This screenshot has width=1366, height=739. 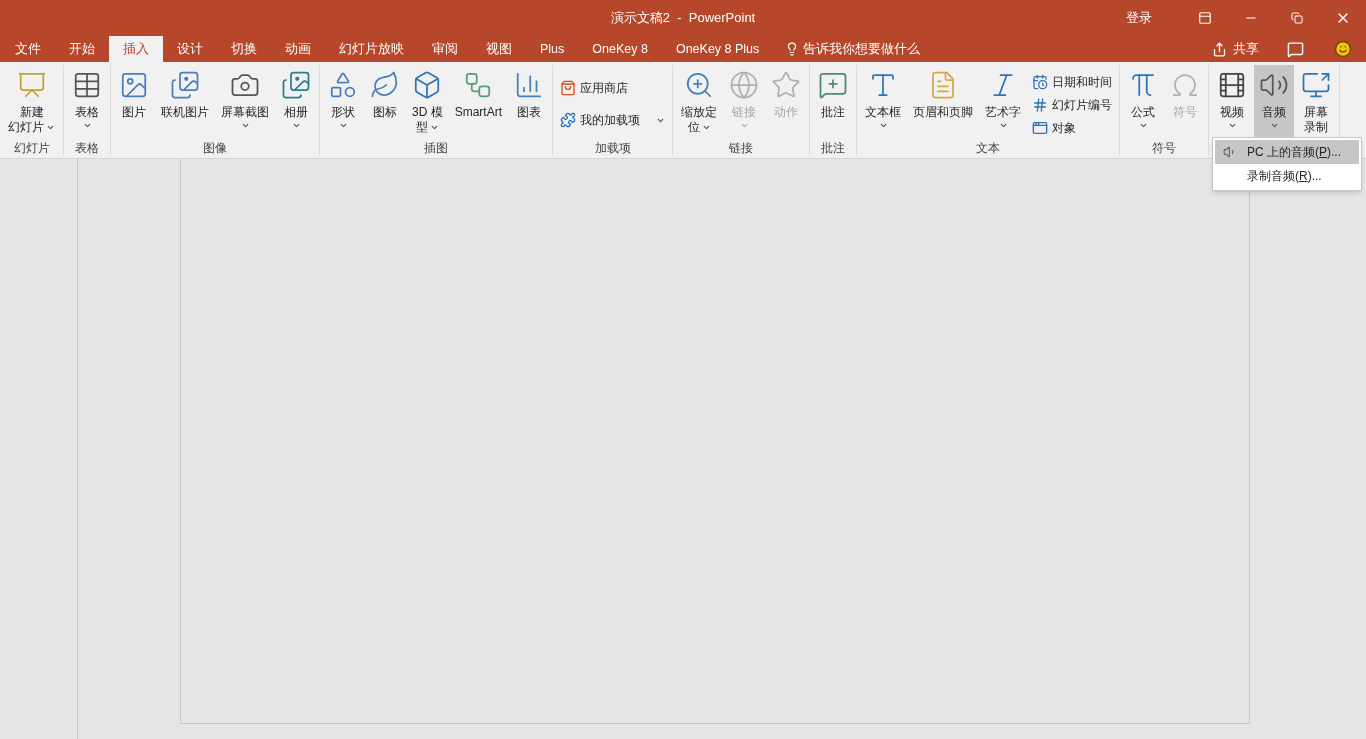 What do you see at coordinates (478, 104) in the screenshot?
I see `ribbon-button: SmartArt` at bounding box center [478, 104].